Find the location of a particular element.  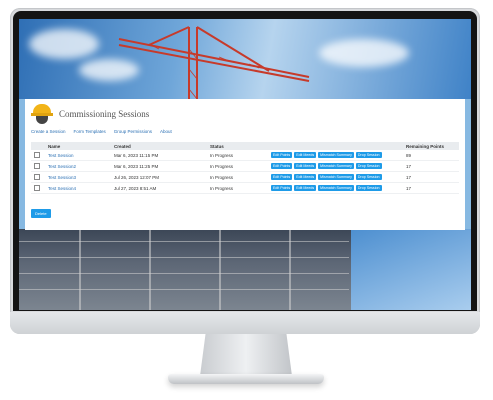

nav-form-templates: Form Templates is located at coordinates (90, 131).